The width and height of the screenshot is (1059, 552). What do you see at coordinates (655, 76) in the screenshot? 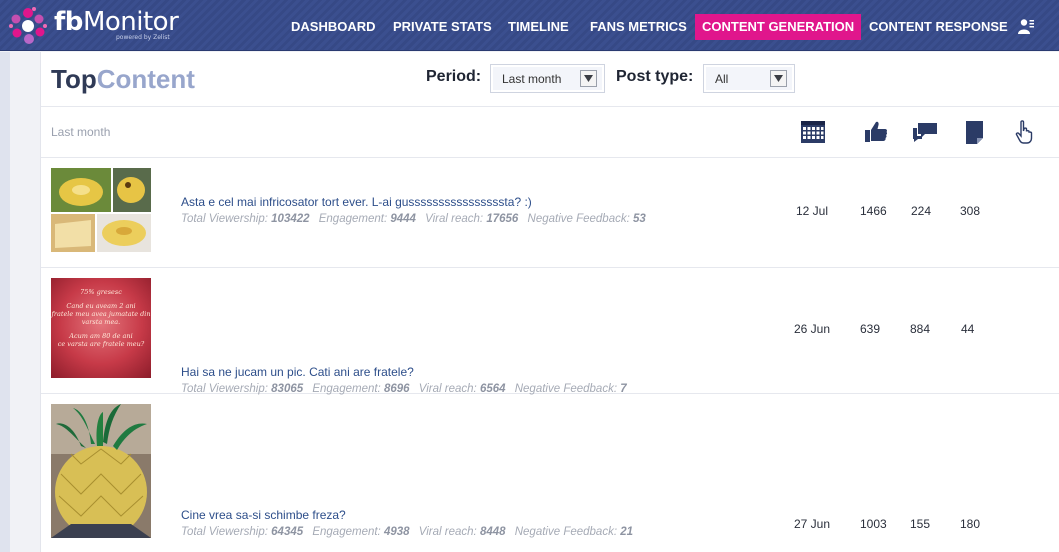
I see `post-type-label: Post type:` at bounding box center [655, 76].